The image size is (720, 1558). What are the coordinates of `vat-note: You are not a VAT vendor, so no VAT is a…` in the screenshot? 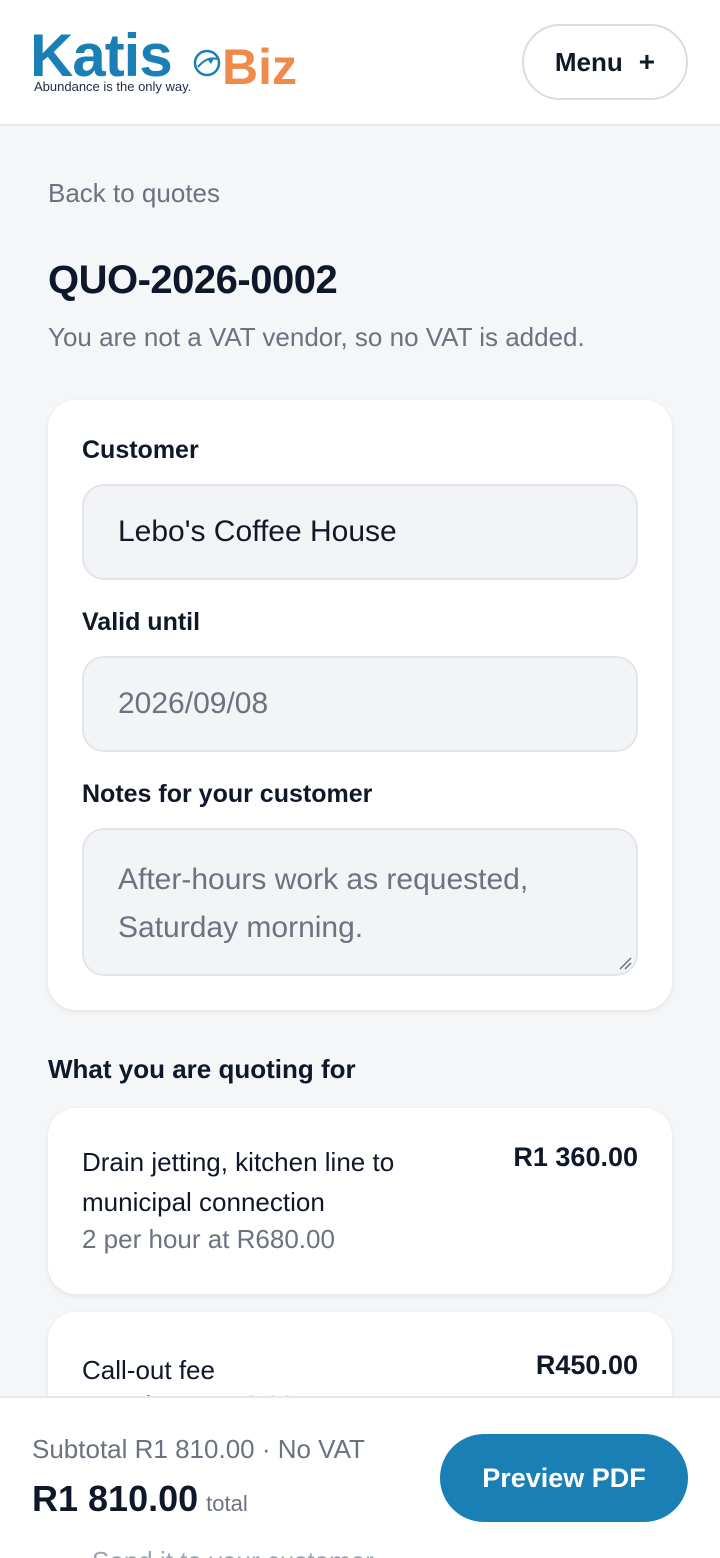 It's located at (316, 337).